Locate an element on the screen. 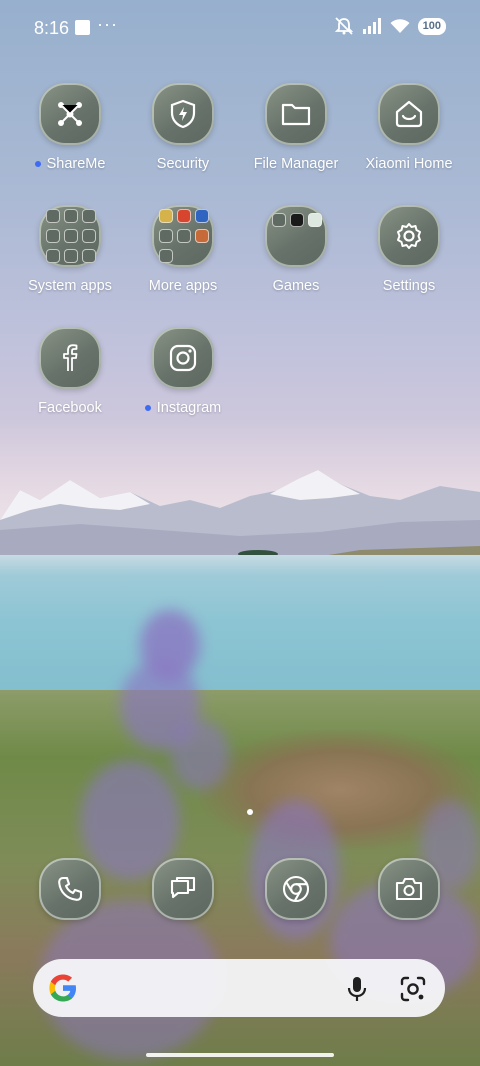 This screenshot has width=480, height=1066. shareme-icon is located at coordinates (70, 114).